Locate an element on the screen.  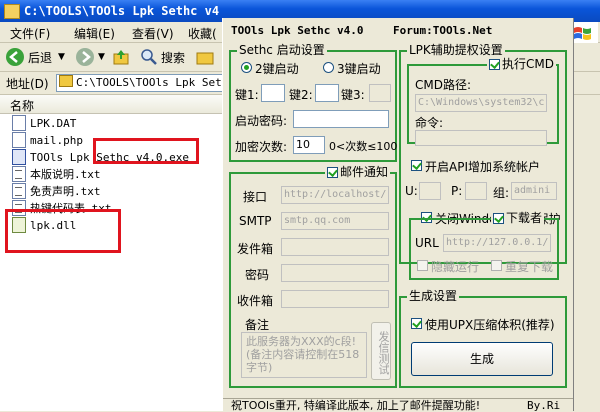
port-input: http://localhost/ is located at coordinates (335, 195).